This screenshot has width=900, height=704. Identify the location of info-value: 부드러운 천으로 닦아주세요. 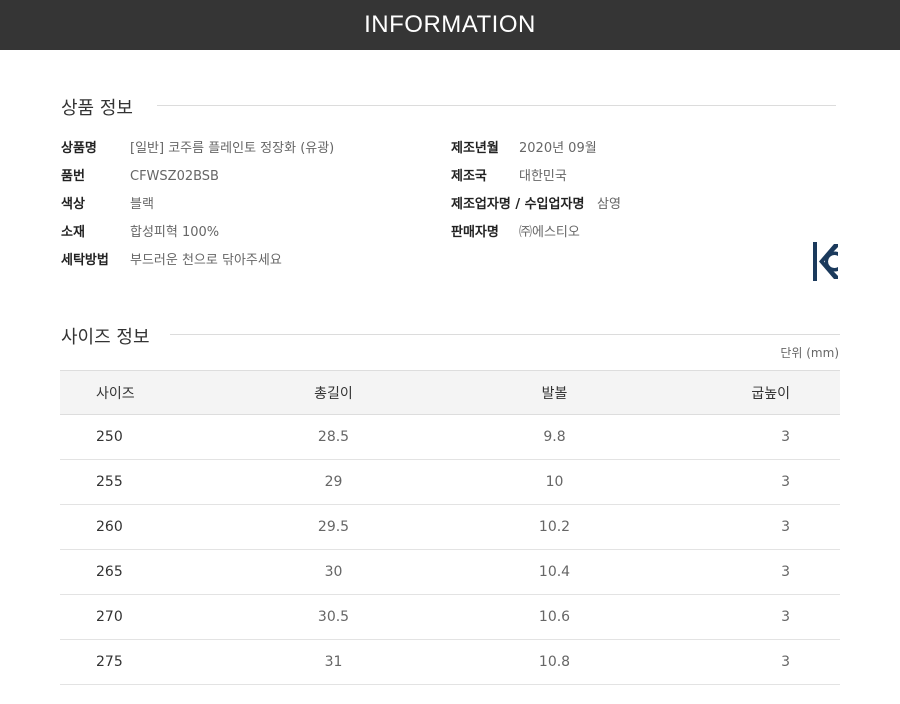
(206, 260).